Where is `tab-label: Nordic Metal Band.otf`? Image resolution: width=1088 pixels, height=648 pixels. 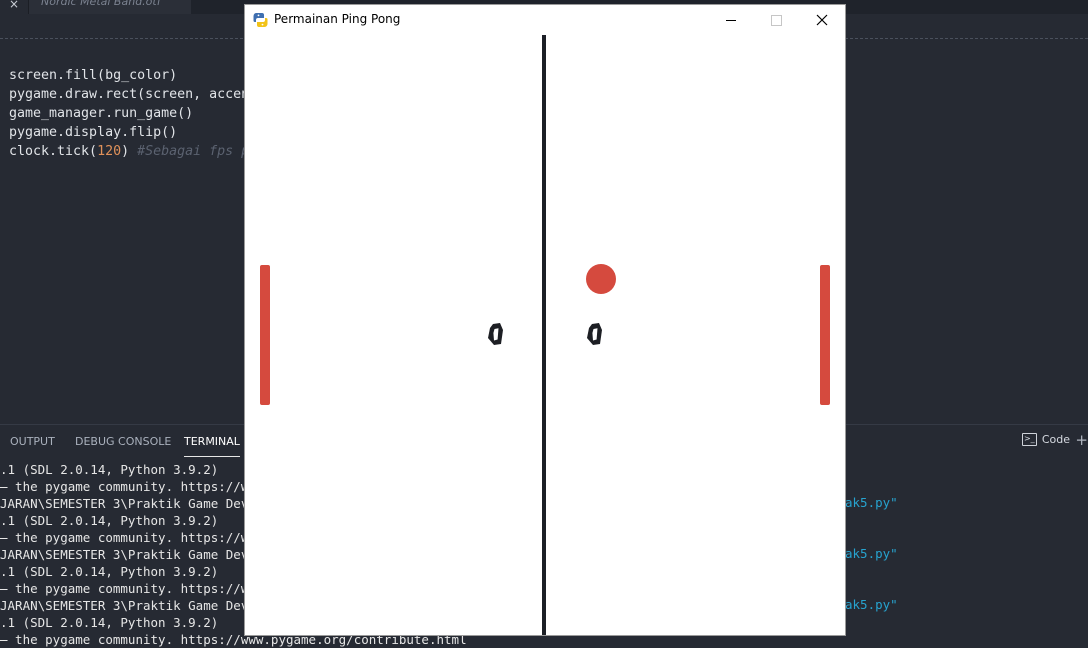
tab-label: Nordic Metal Band.otf is located at coordinates (101, 4).